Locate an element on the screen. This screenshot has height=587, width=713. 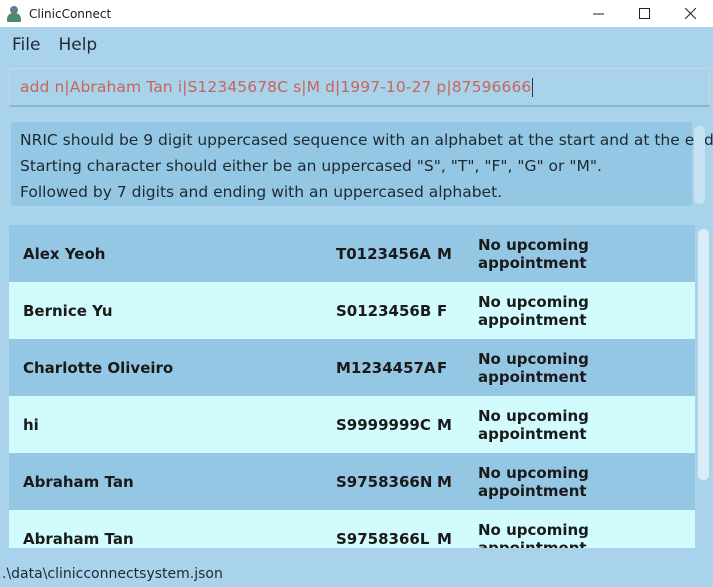
menu-file: File is located at coordinates (26, 45).